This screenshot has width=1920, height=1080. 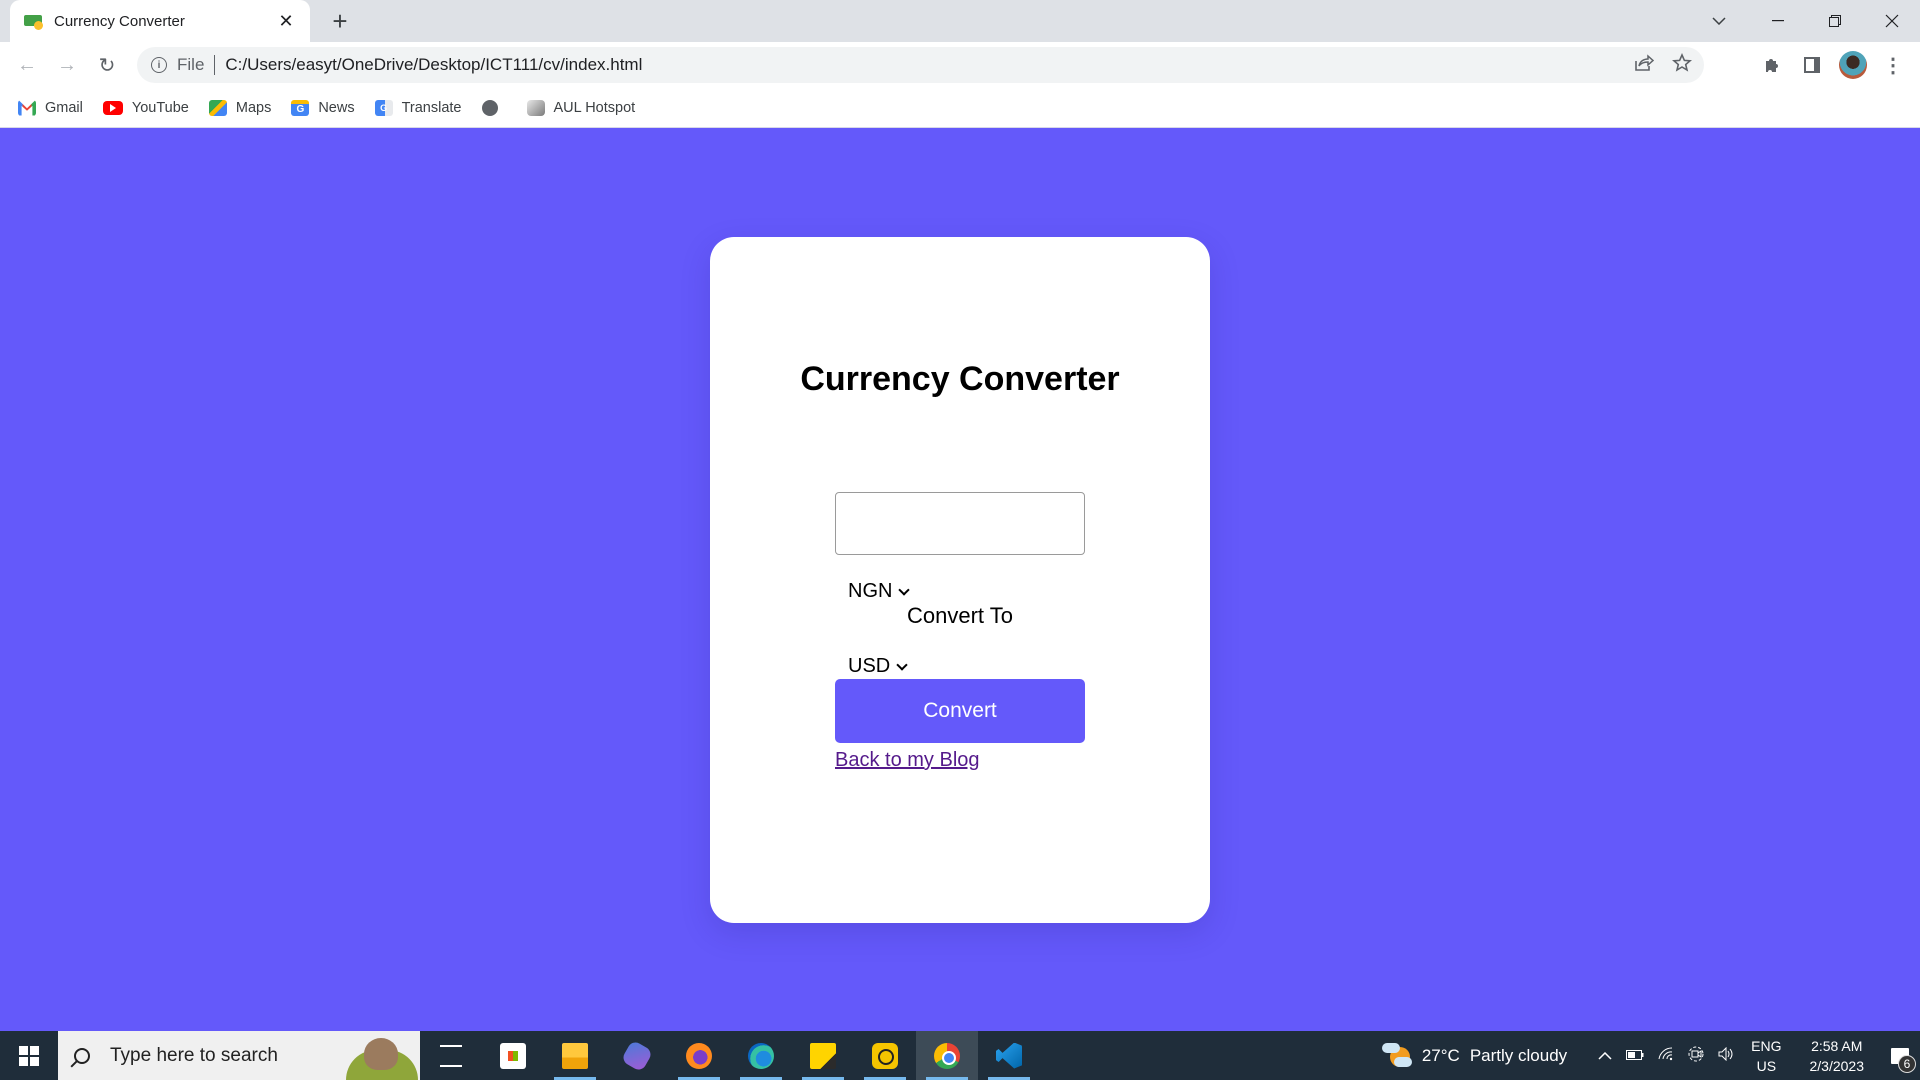 What do you see at coordinates (159, 65) in the screenshot?
I see `info-icon: i` at bounding box center [159, 65].